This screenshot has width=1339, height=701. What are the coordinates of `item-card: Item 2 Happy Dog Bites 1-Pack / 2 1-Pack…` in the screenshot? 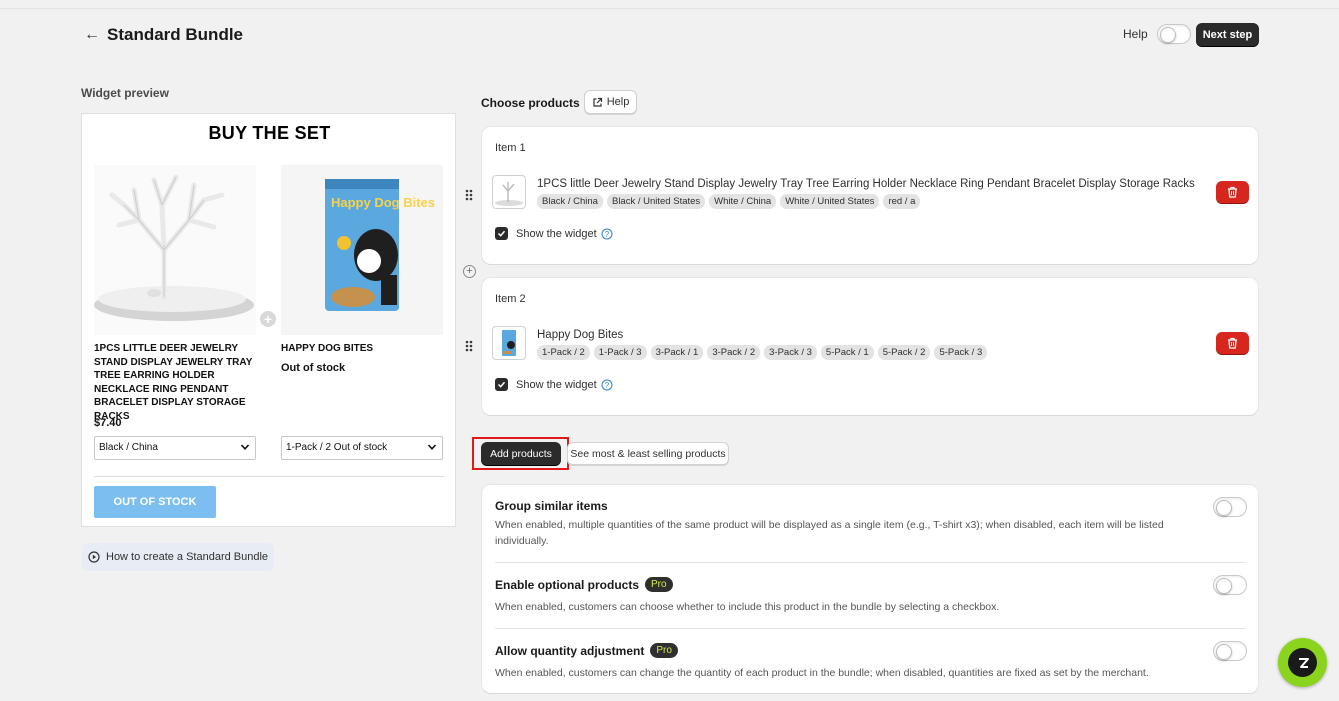 It's located at (870, 346).